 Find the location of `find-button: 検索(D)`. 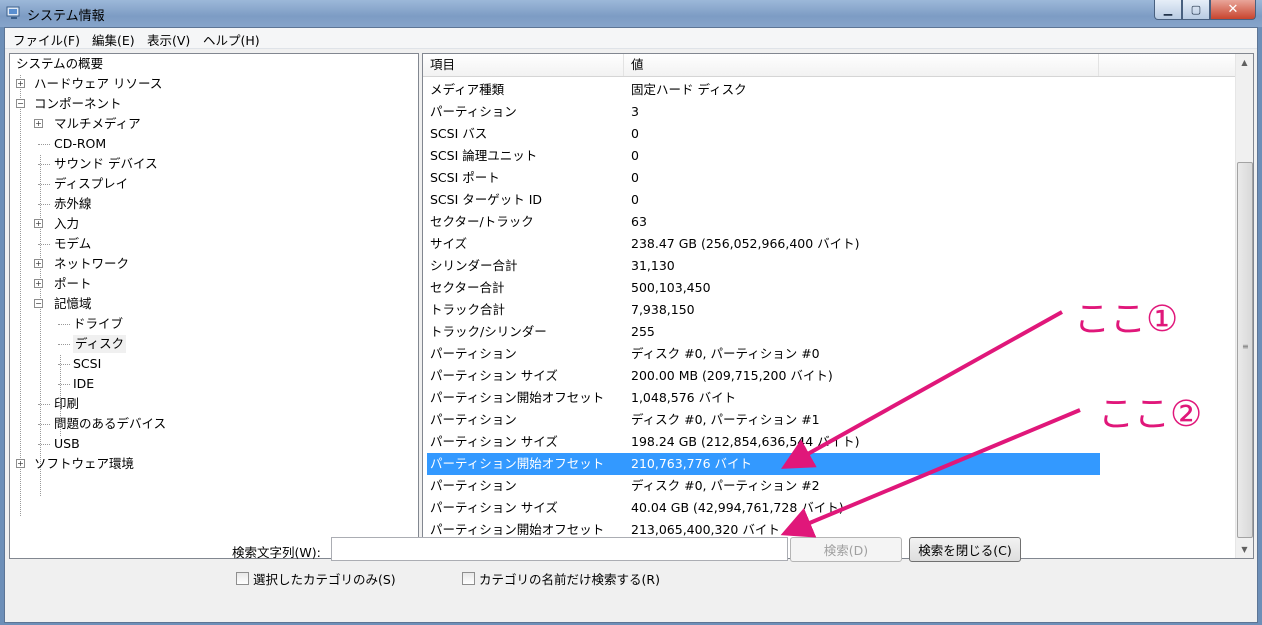

find-button: 検索(D) is located at coordinates (846, 549).